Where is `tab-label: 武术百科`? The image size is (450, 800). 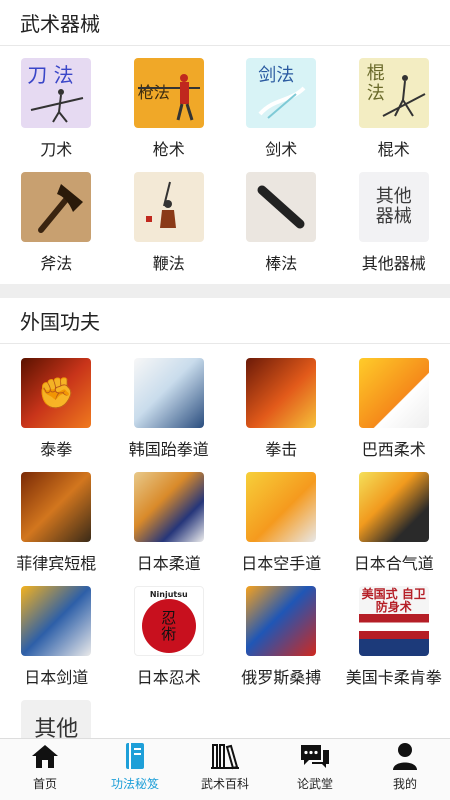 tab-label: 武术百科 is located at coordinates (224, 784).